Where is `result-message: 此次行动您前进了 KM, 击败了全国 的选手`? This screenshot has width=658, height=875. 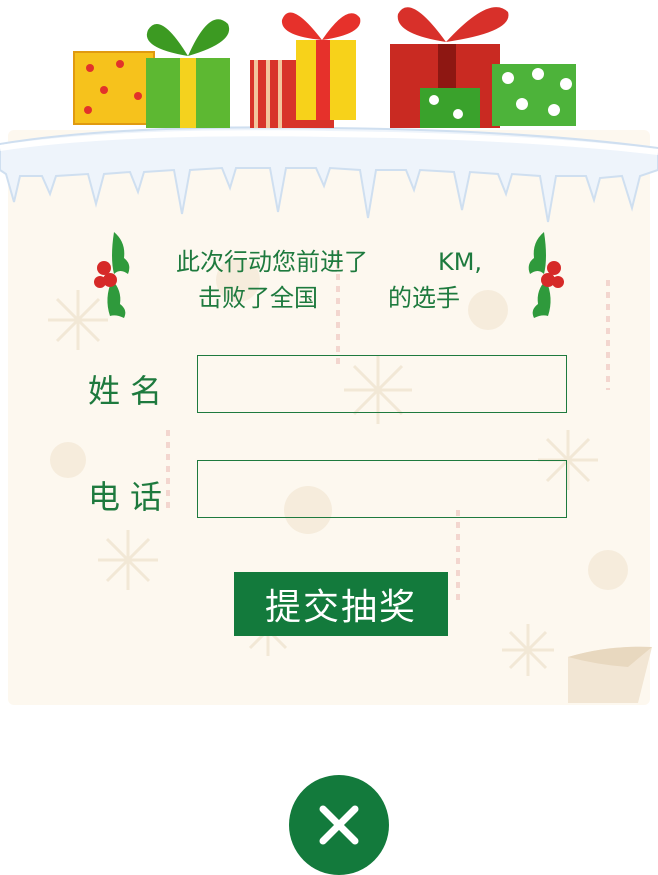 result-message: 此次行动您前进了 KM, 击败了全国 的选手 is located at coordinates (329, 280).